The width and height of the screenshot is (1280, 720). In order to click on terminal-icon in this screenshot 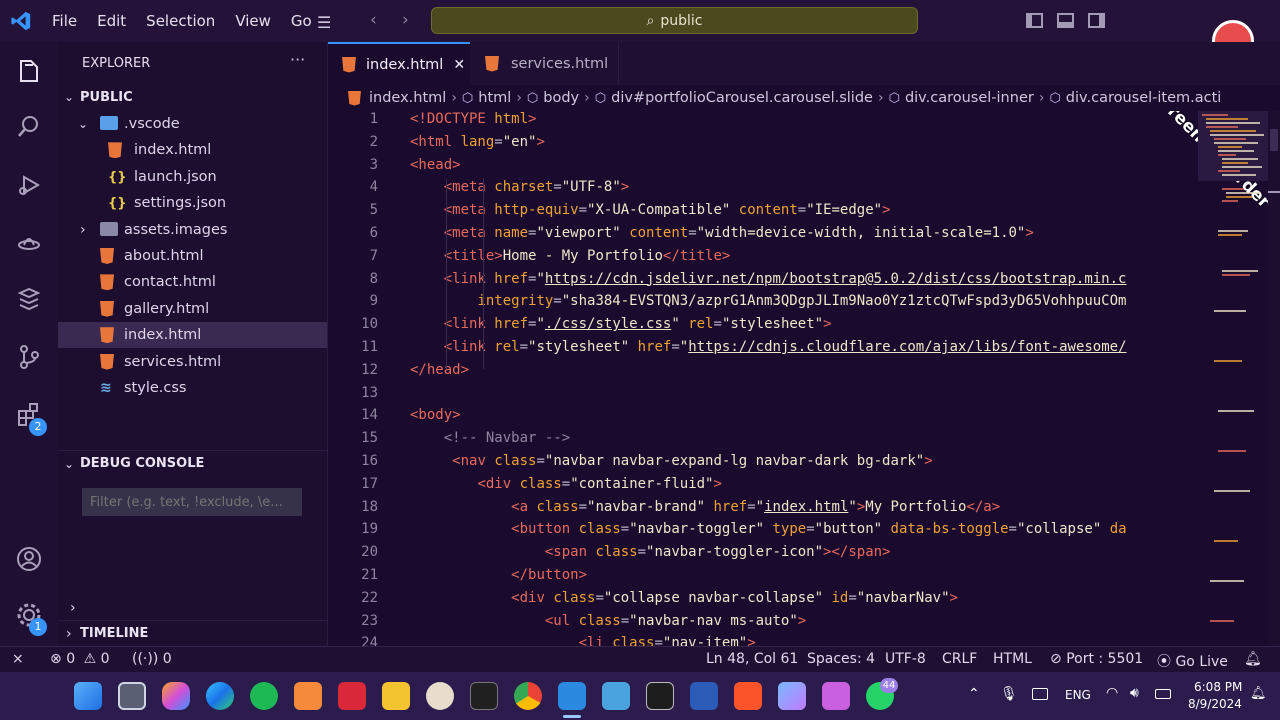, I will do `click(484, 696)`.